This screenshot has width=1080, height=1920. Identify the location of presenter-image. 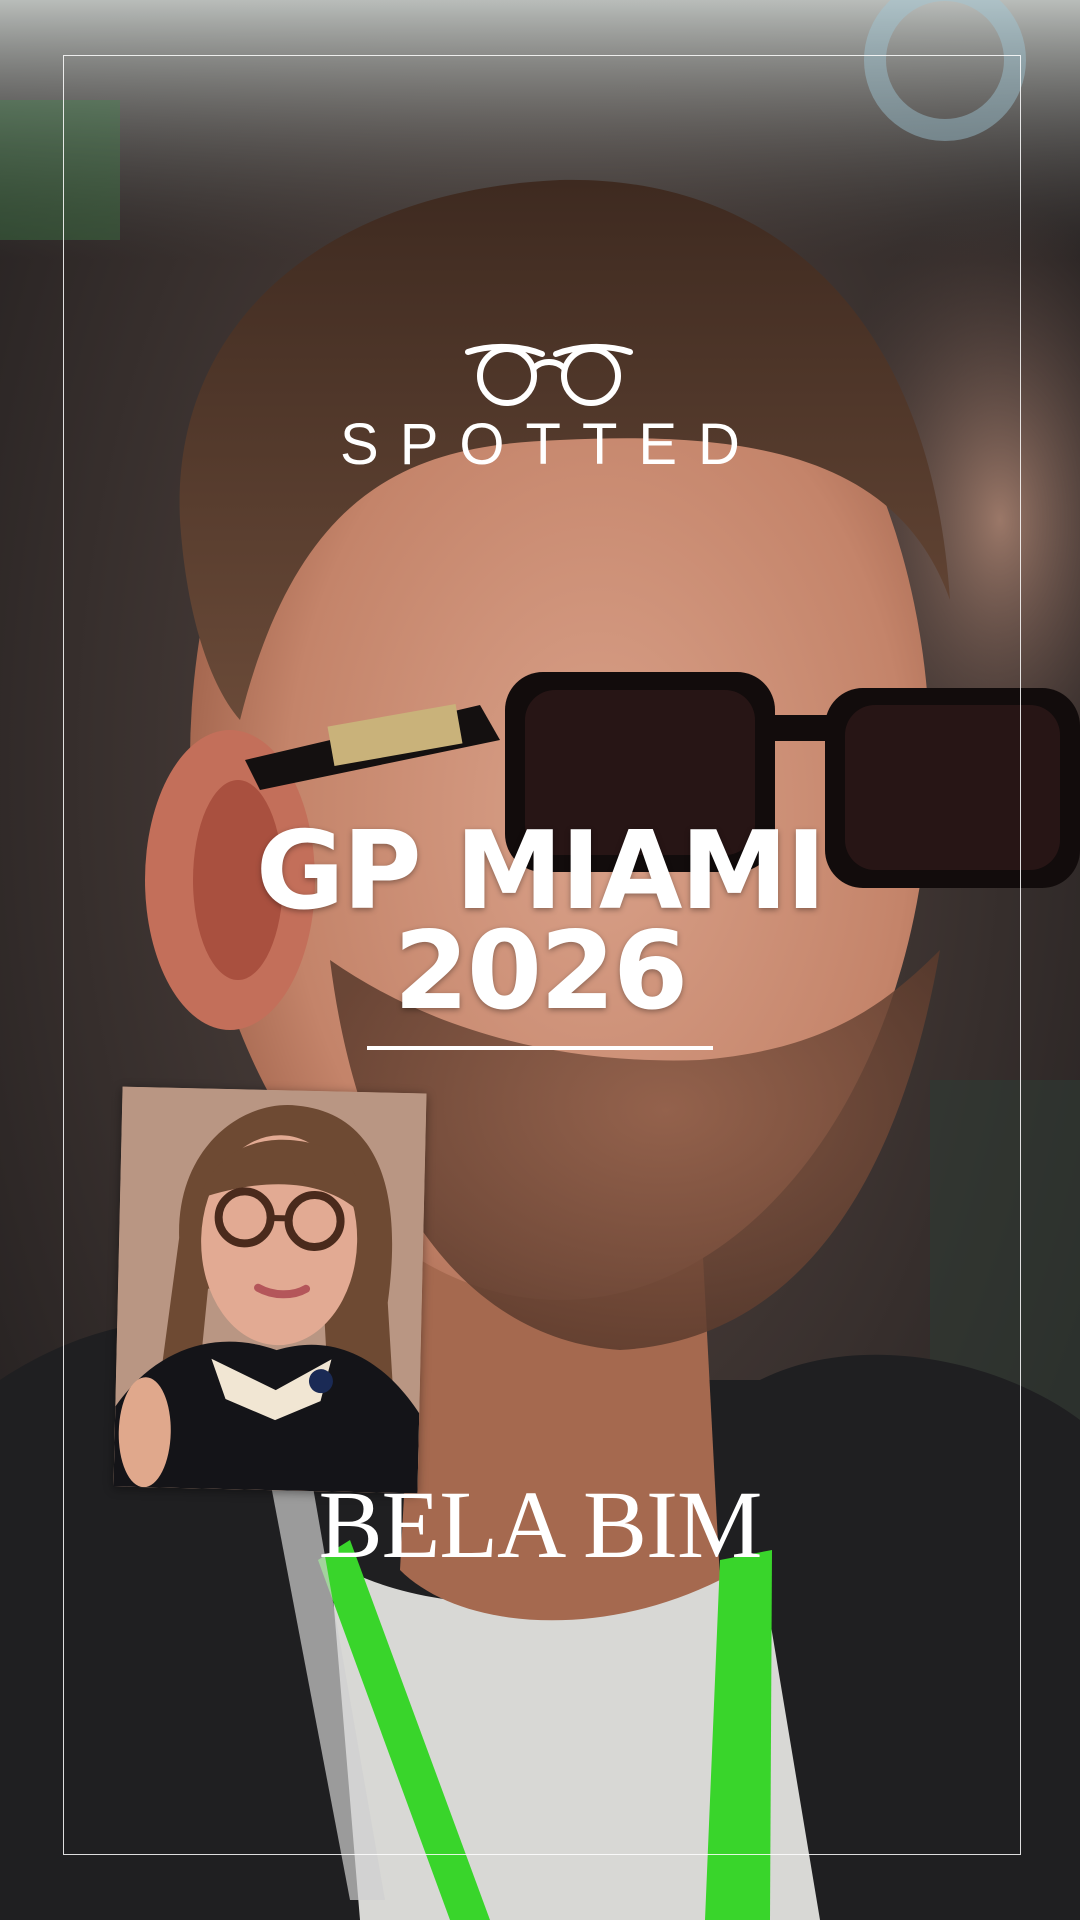
(270, 1290).